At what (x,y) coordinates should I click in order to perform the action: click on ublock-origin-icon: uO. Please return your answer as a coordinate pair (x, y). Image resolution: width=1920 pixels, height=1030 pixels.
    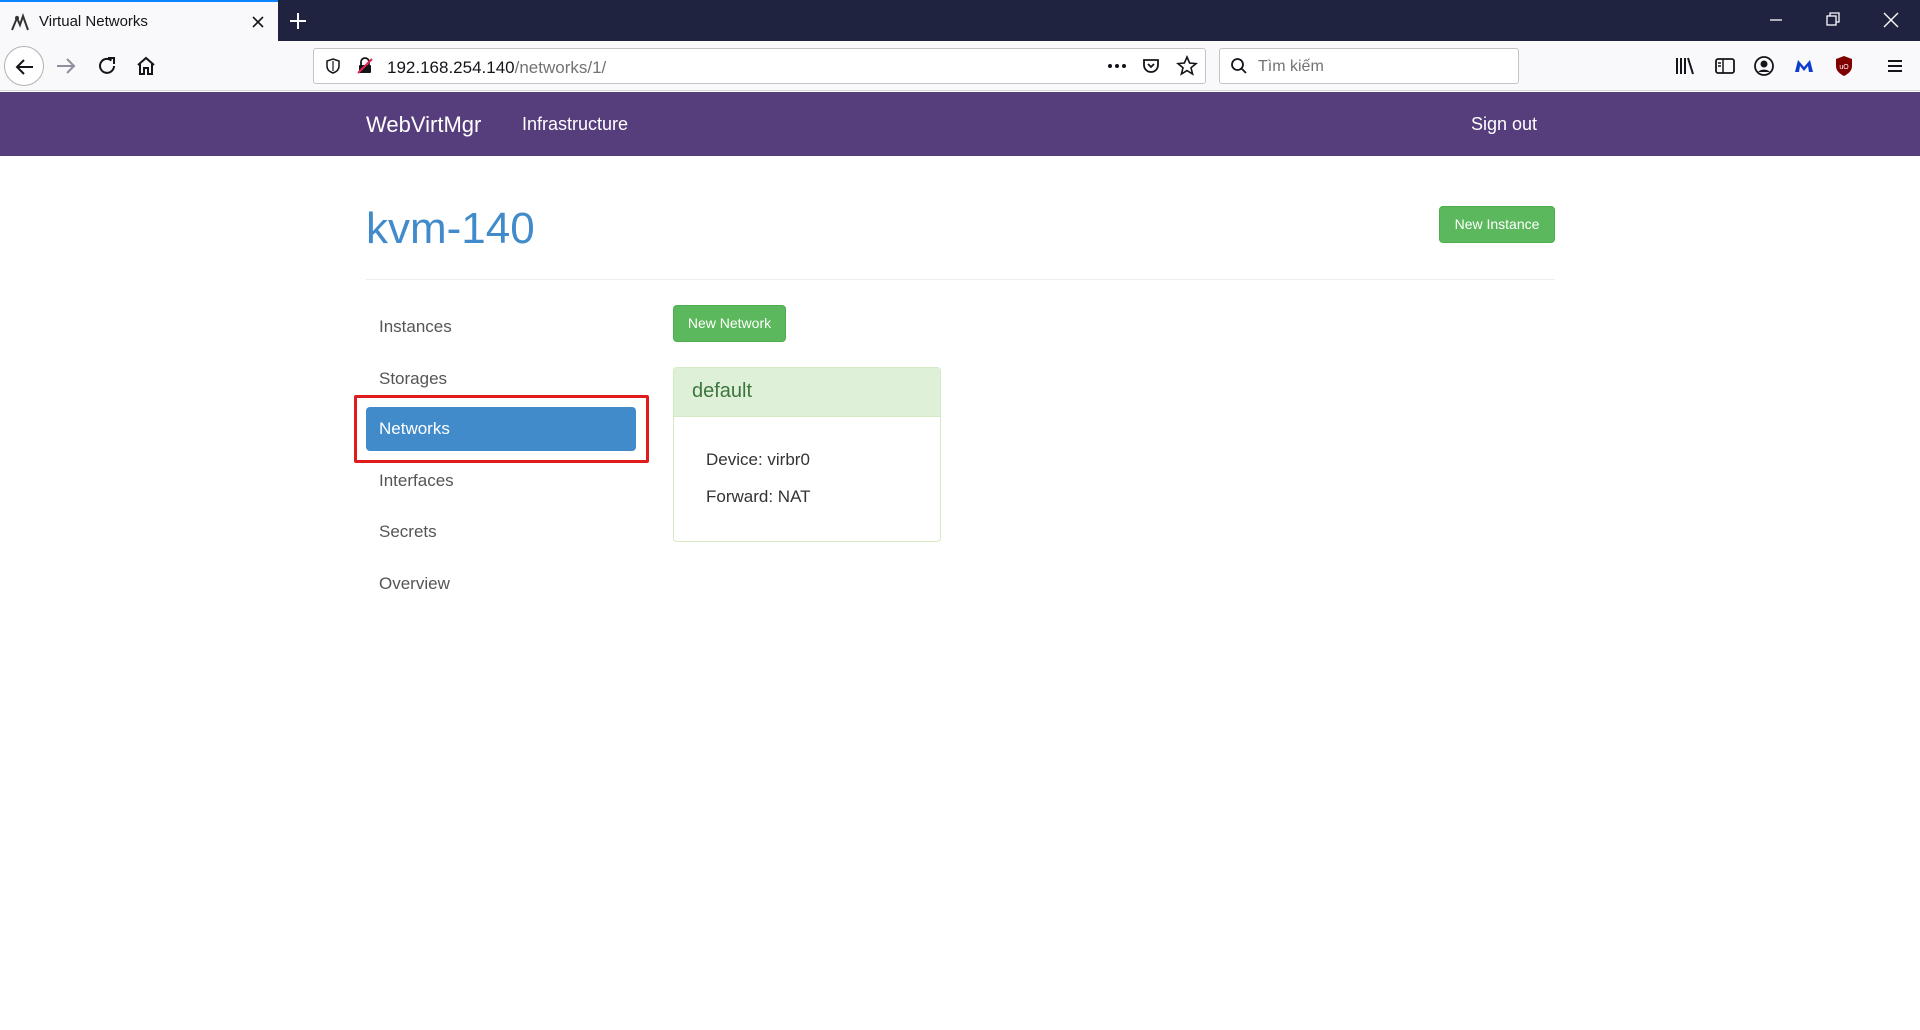
    Looking at the image, I should click on (1844, 66).